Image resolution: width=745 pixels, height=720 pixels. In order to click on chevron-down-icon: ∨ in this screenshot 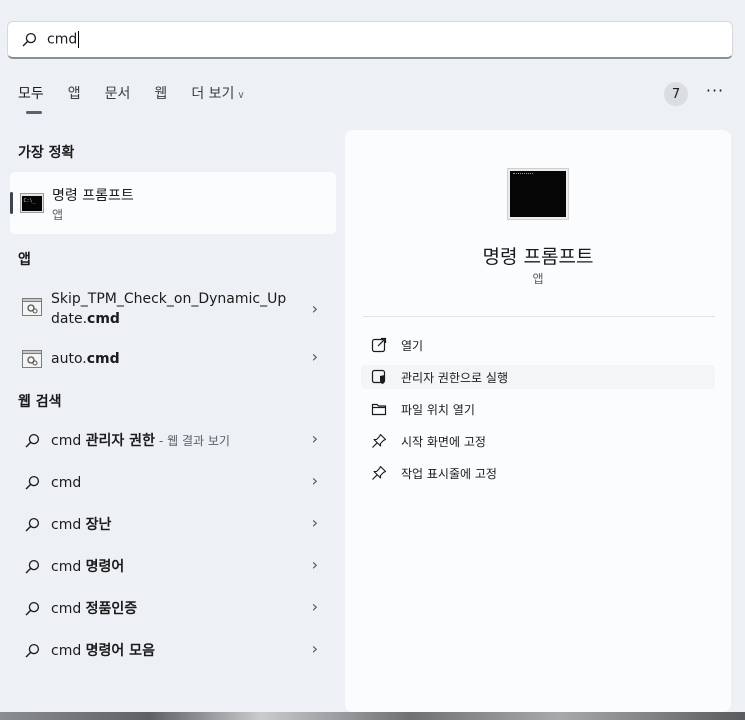, I will do `click(241, 95)`.